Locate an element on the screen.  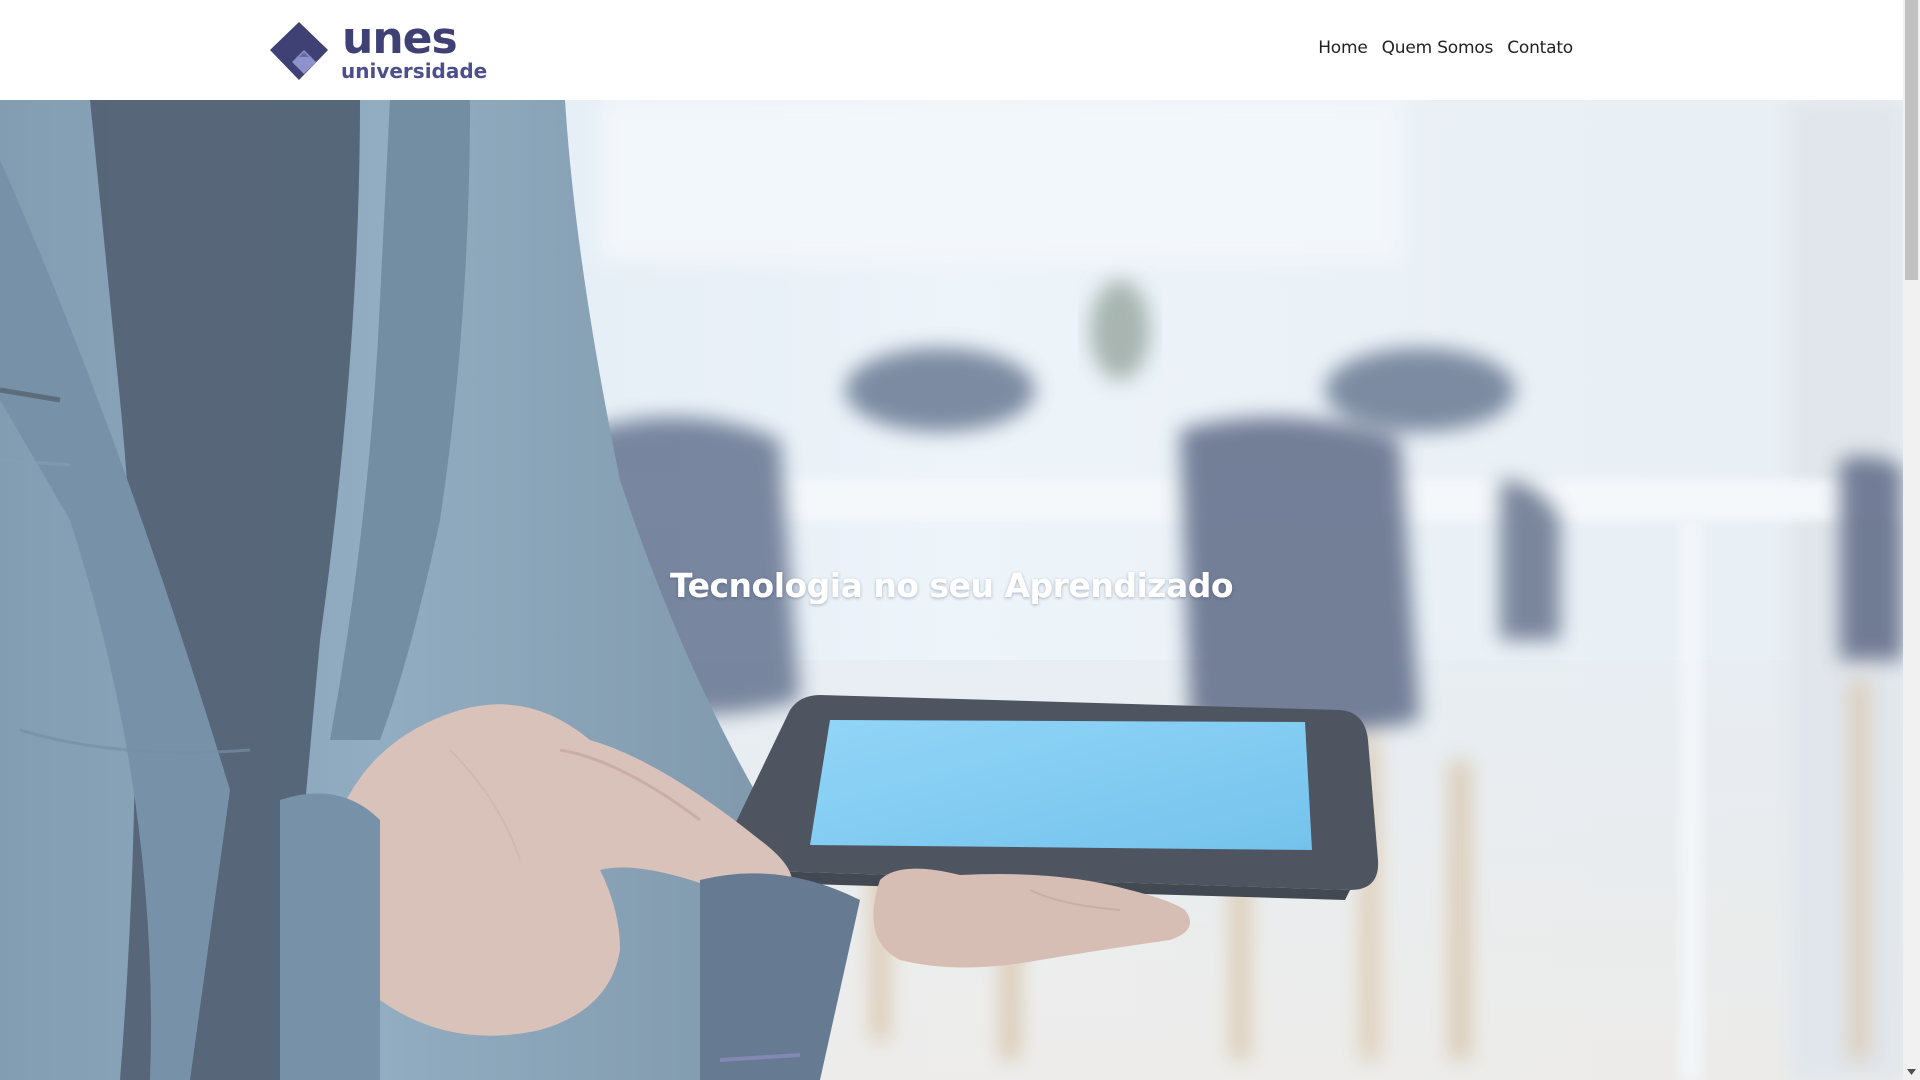
nav-contato: Contato is located at coordinates (1540, 48).